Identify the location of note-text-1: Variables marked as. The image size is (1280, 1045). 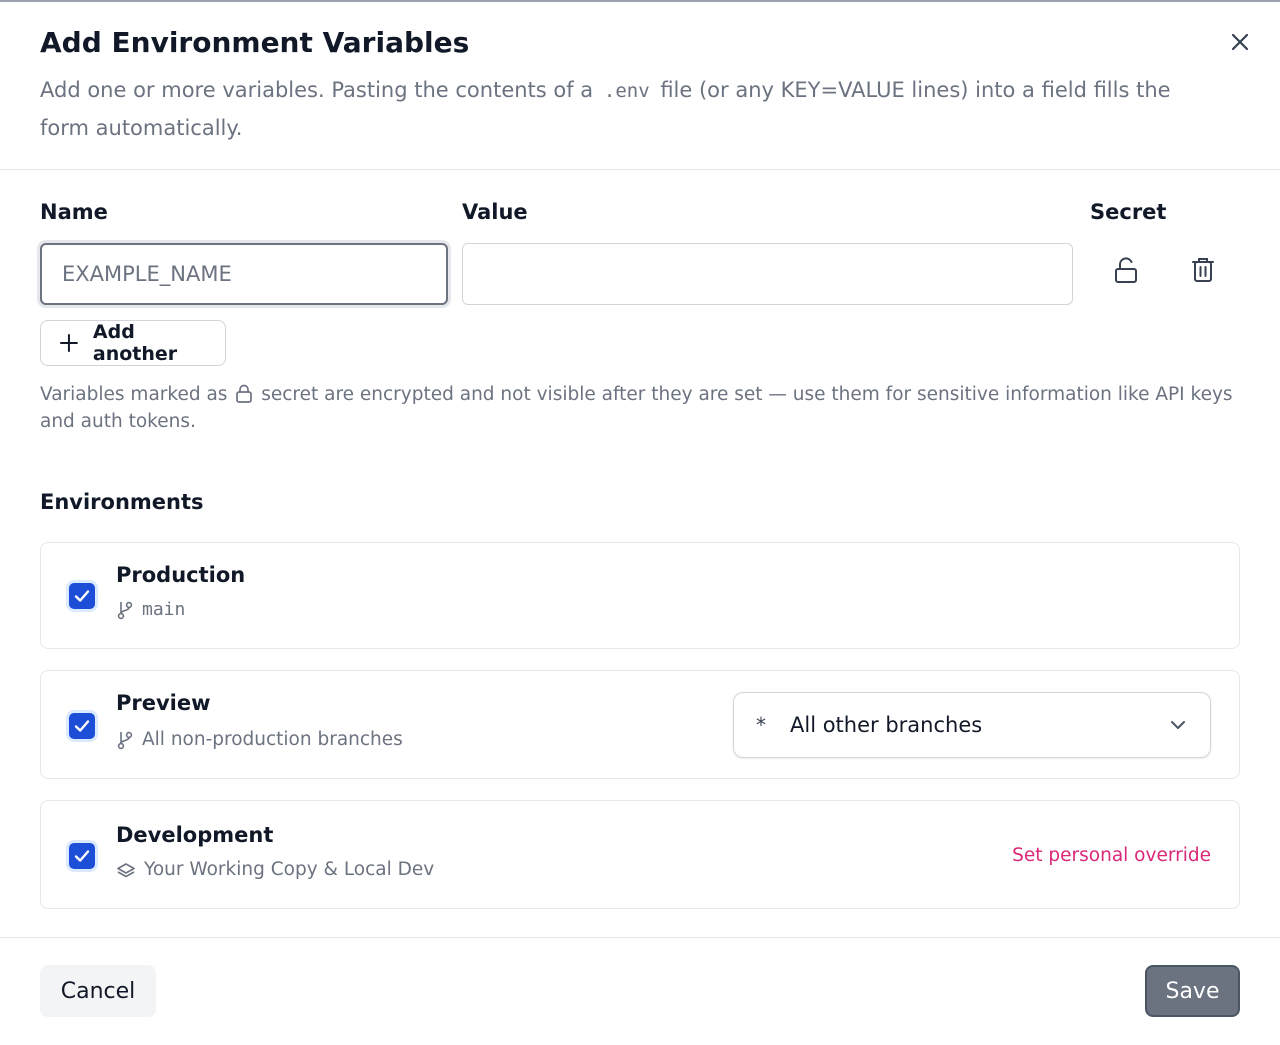
(134, 394).